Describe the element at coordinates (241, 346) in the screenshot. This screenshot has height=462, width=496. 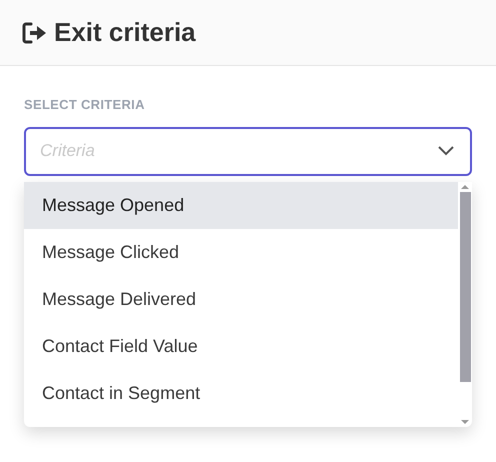
I see `dropdown-option: Contact Field Value` at that location.